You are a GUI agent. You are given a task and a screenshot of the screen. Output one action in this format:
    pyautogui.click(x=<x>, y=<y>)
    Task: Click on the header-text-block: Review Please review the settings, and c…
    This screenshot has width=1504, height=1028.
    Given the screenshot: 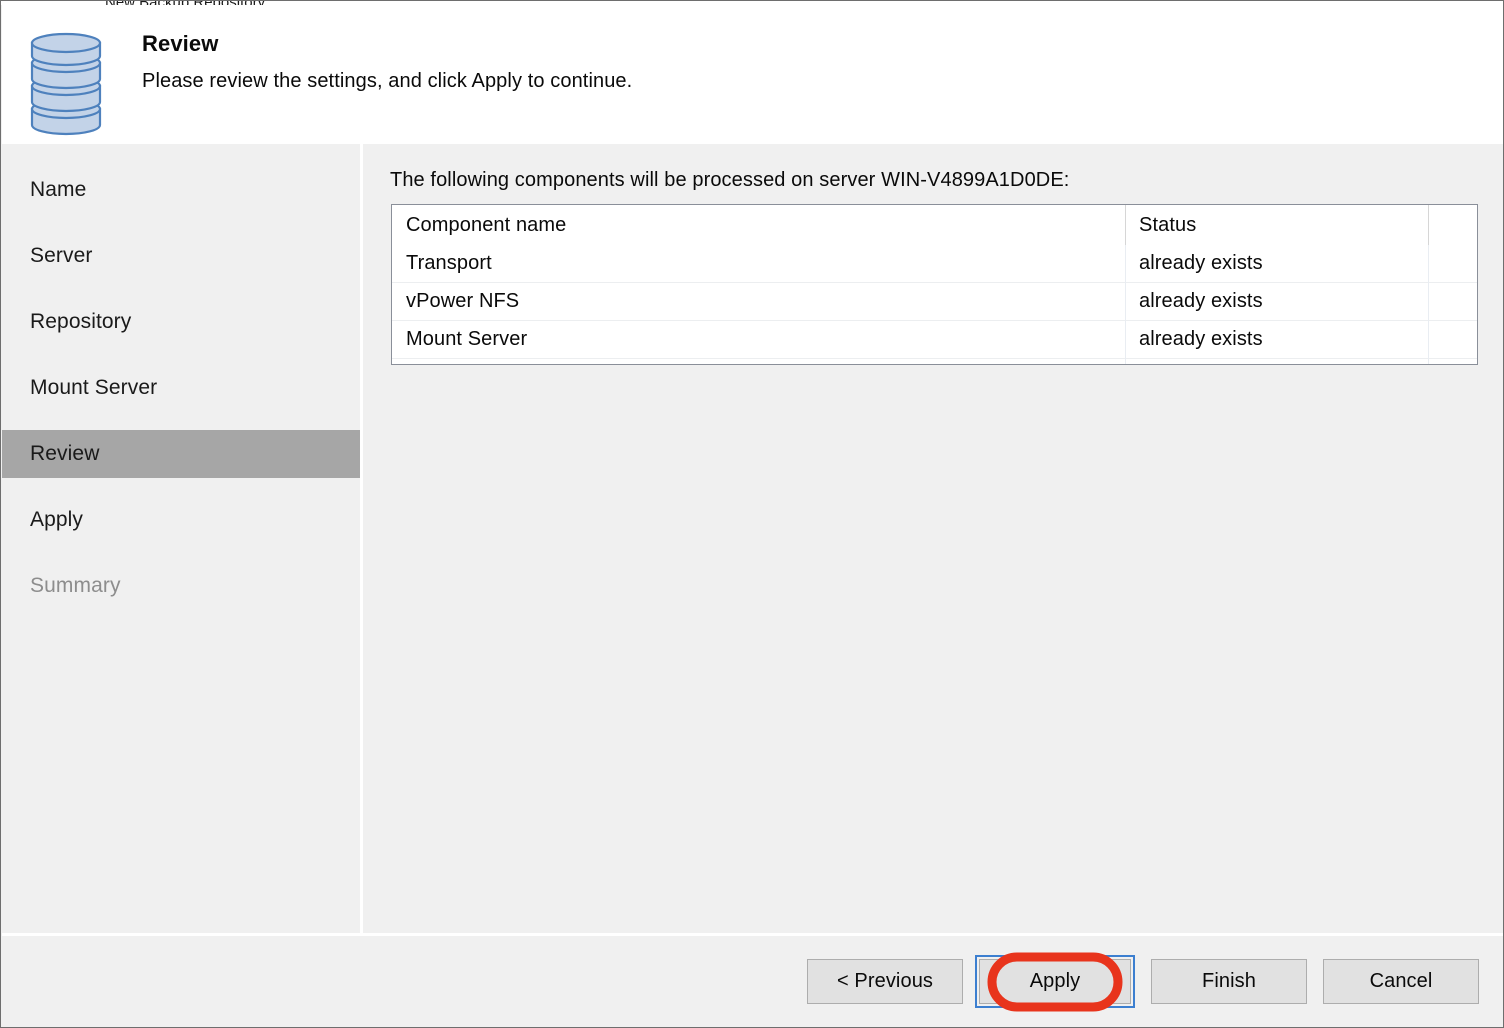 What is the action you would take?
    pyautogui.click(x=387, y=62)
    